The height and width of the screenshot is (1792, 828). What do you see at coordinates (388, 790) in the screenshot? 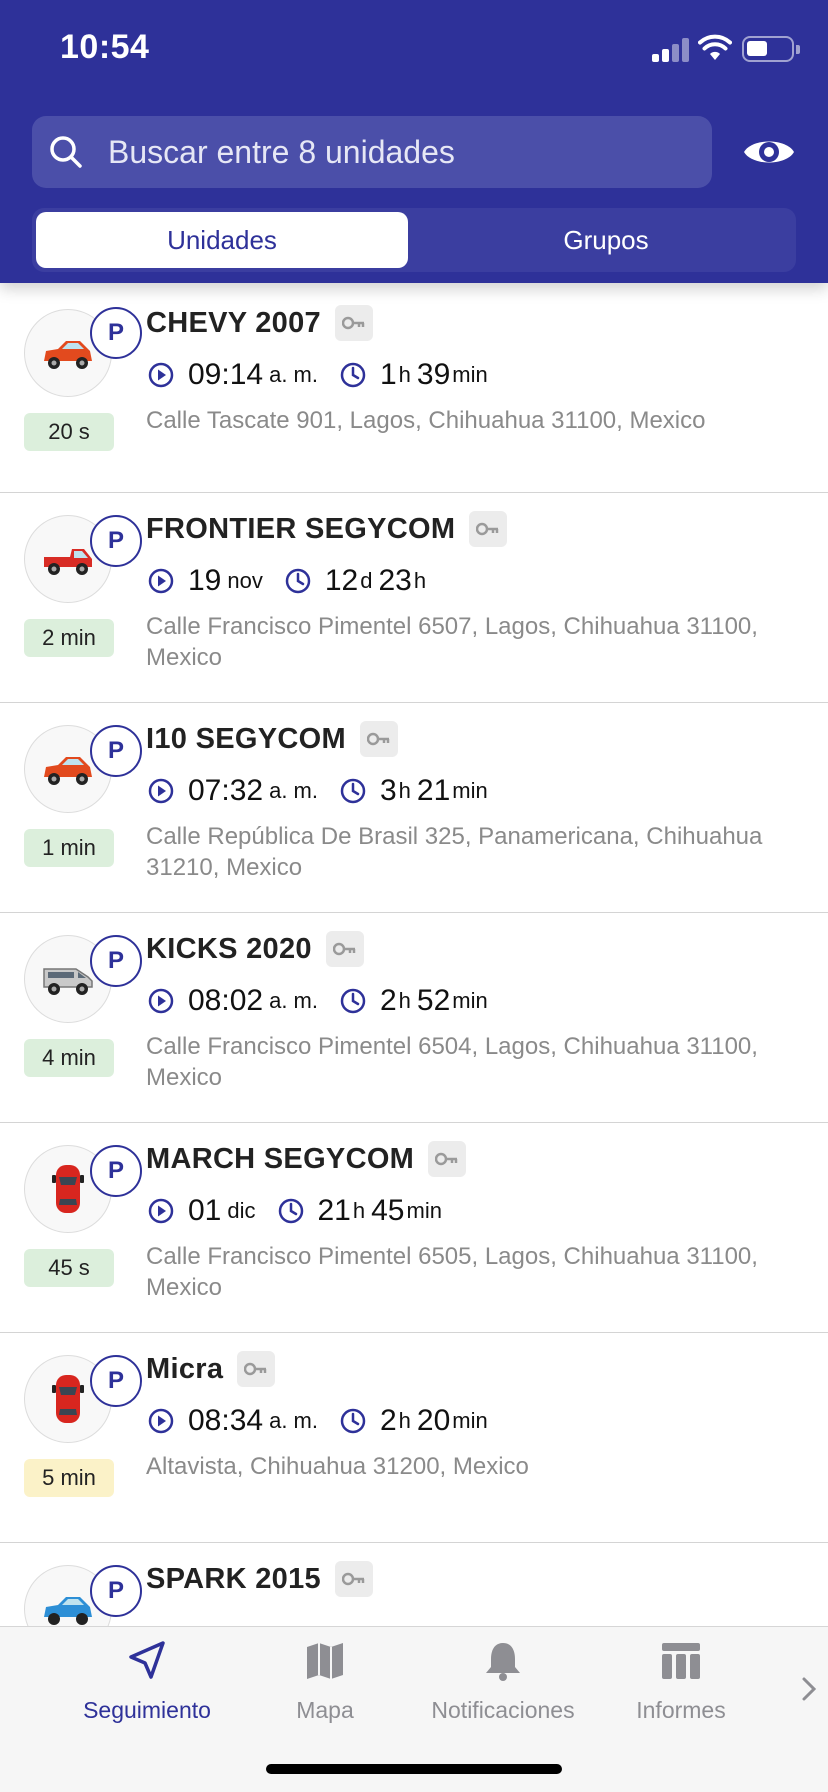
I see `duration-a: 3` at bounding box center [388, 790].